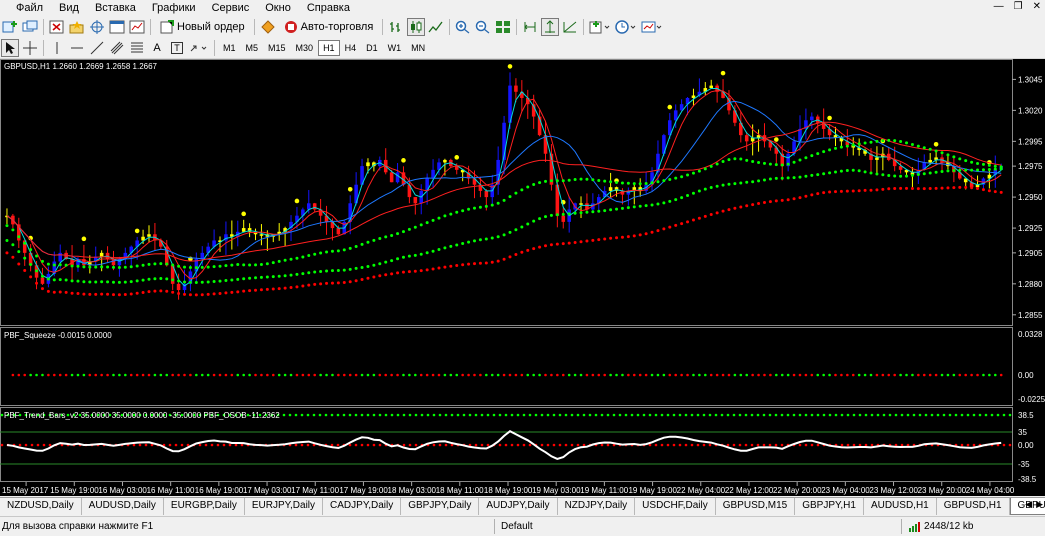  Describe the element at coordinates (305, 48) in the screenshot. I see `tf-m30: M30` at that location.